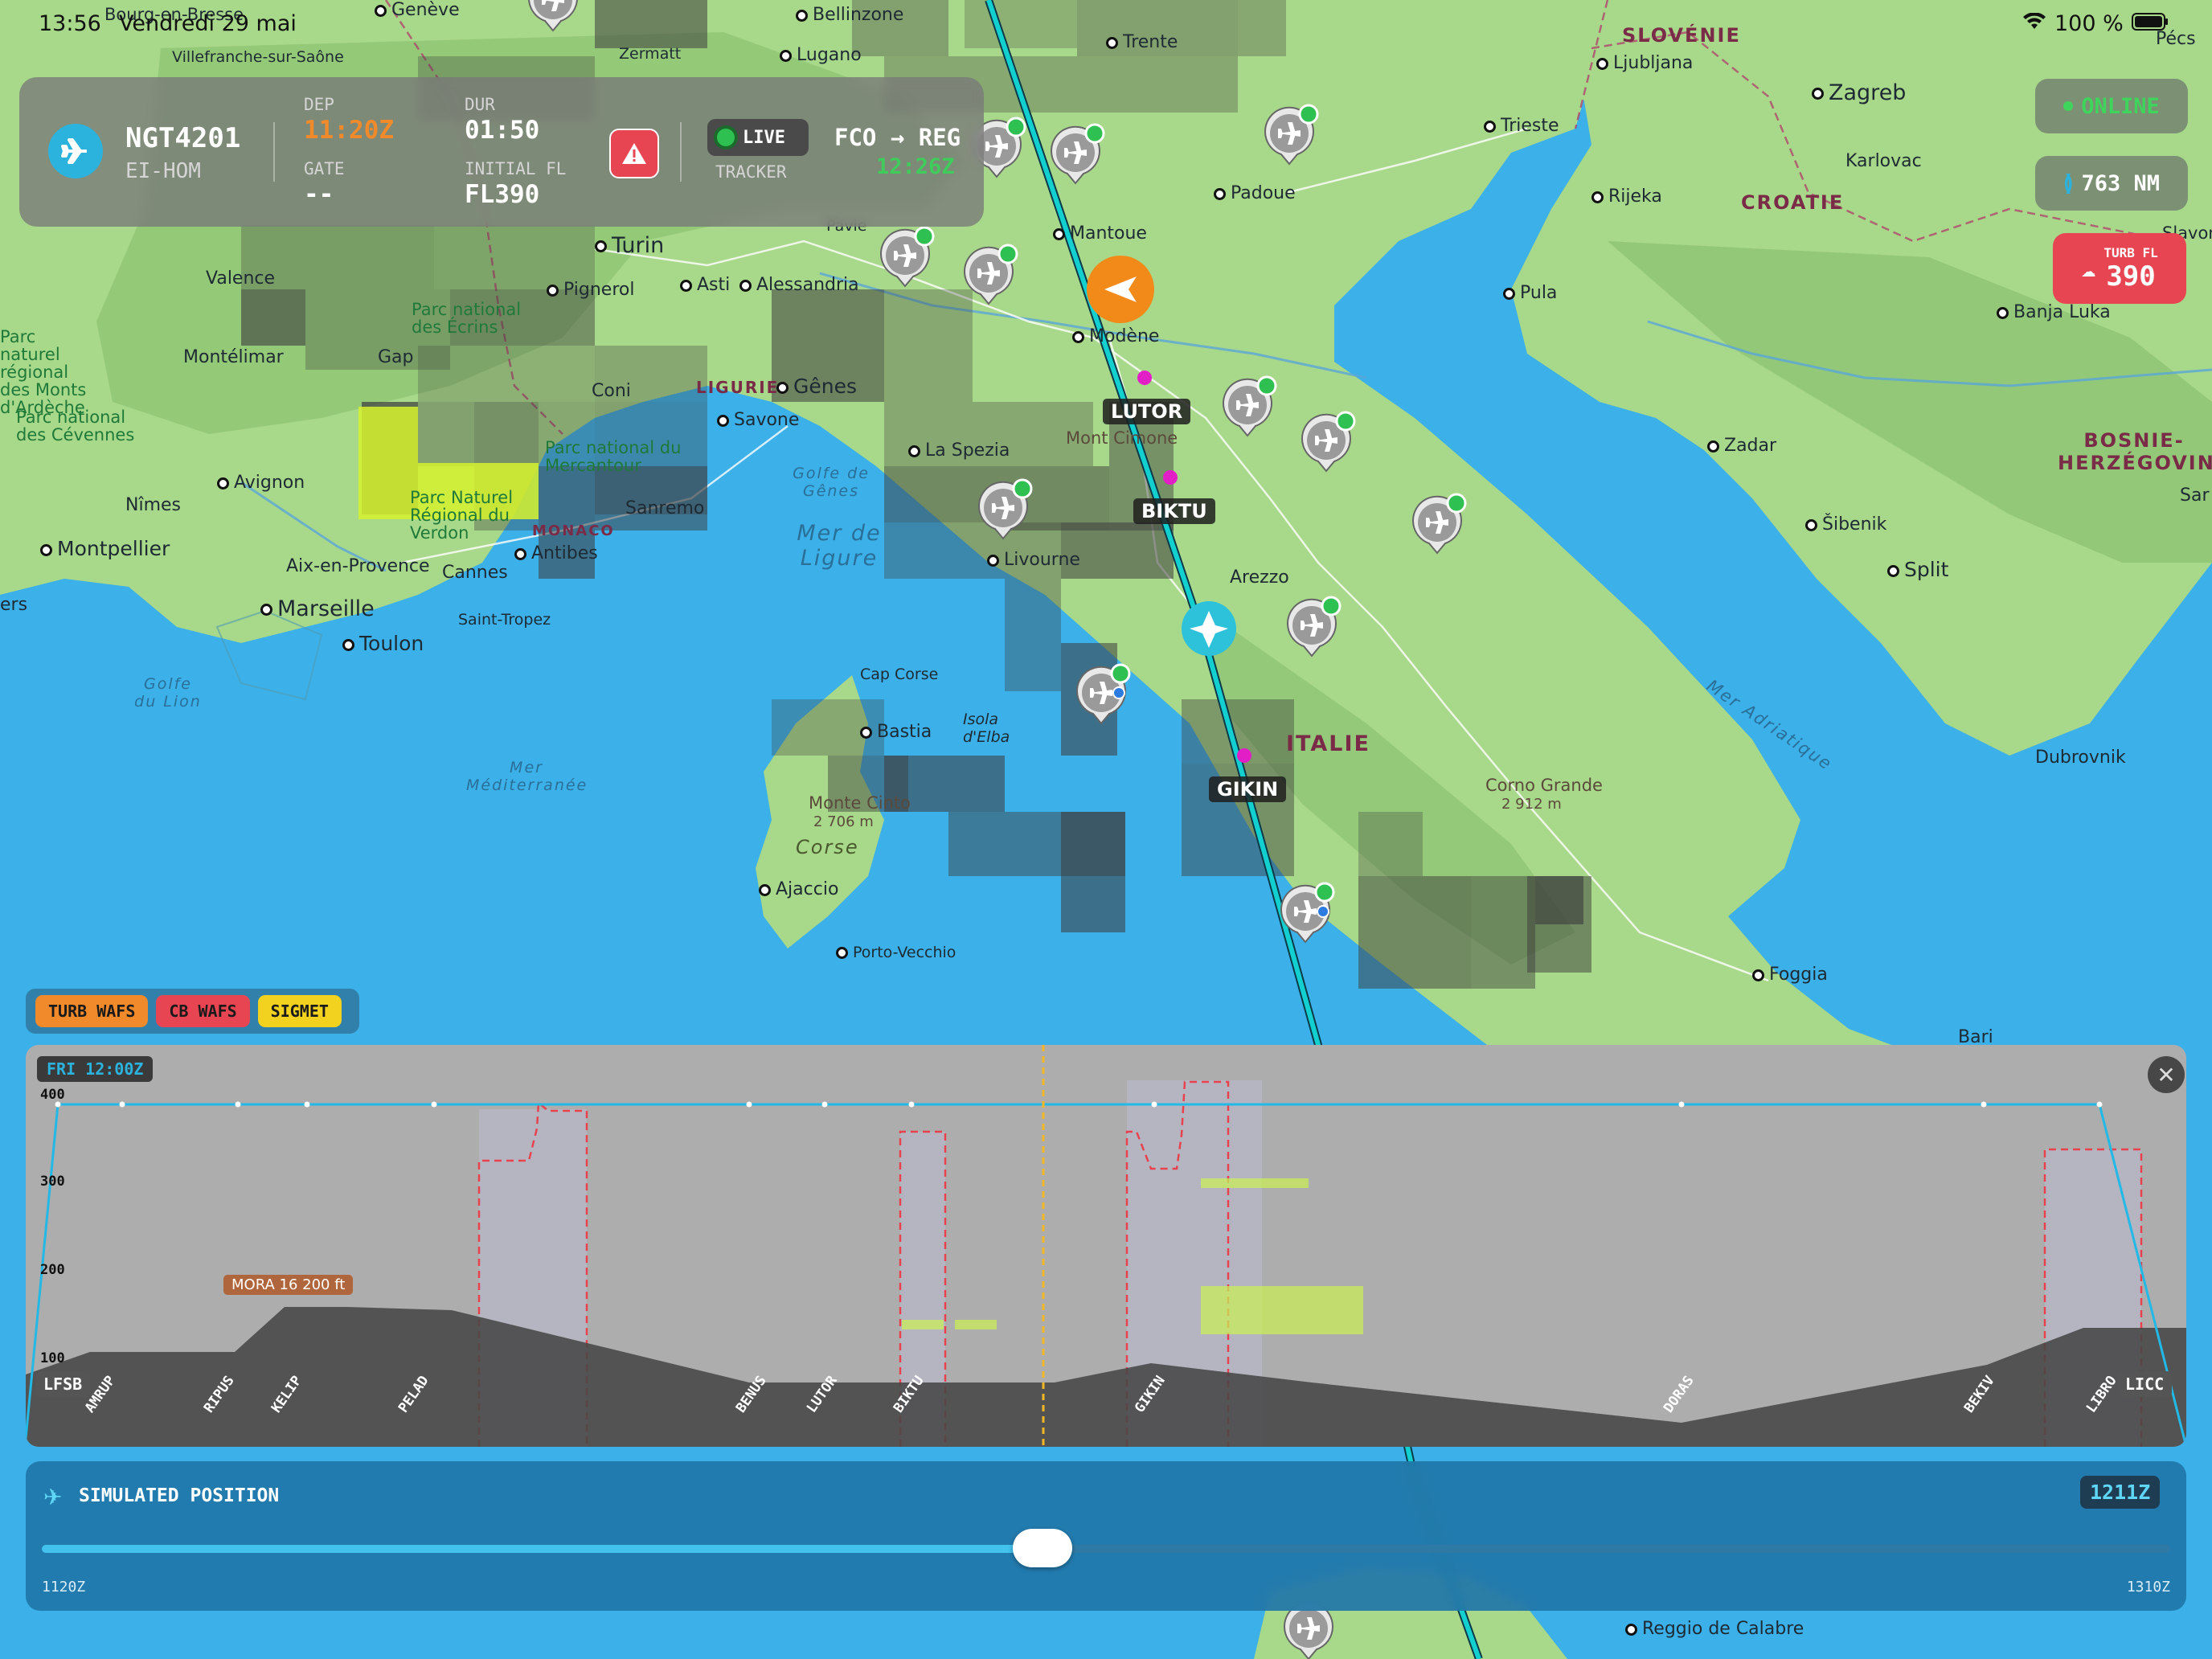  Describe the element at coordinates (1742, 446) in the screenshot. I see `city-label: Zadar` at that location.